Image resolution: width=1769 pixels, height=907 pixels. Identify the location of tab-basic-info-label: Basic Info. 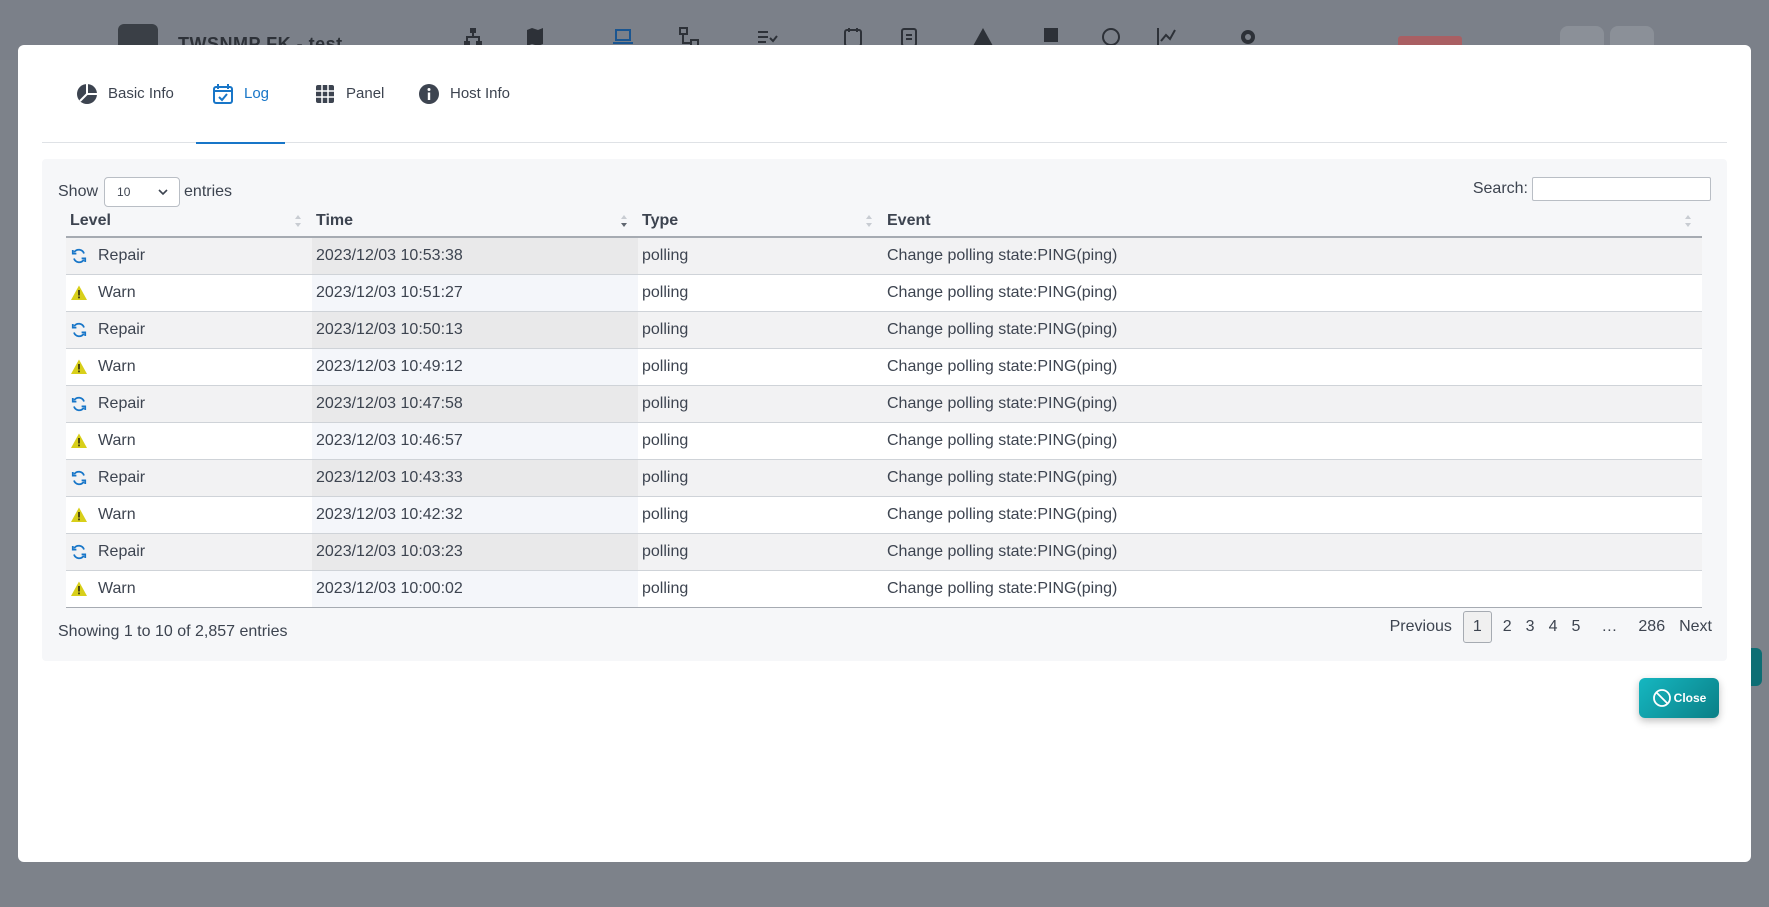
(141, 93).